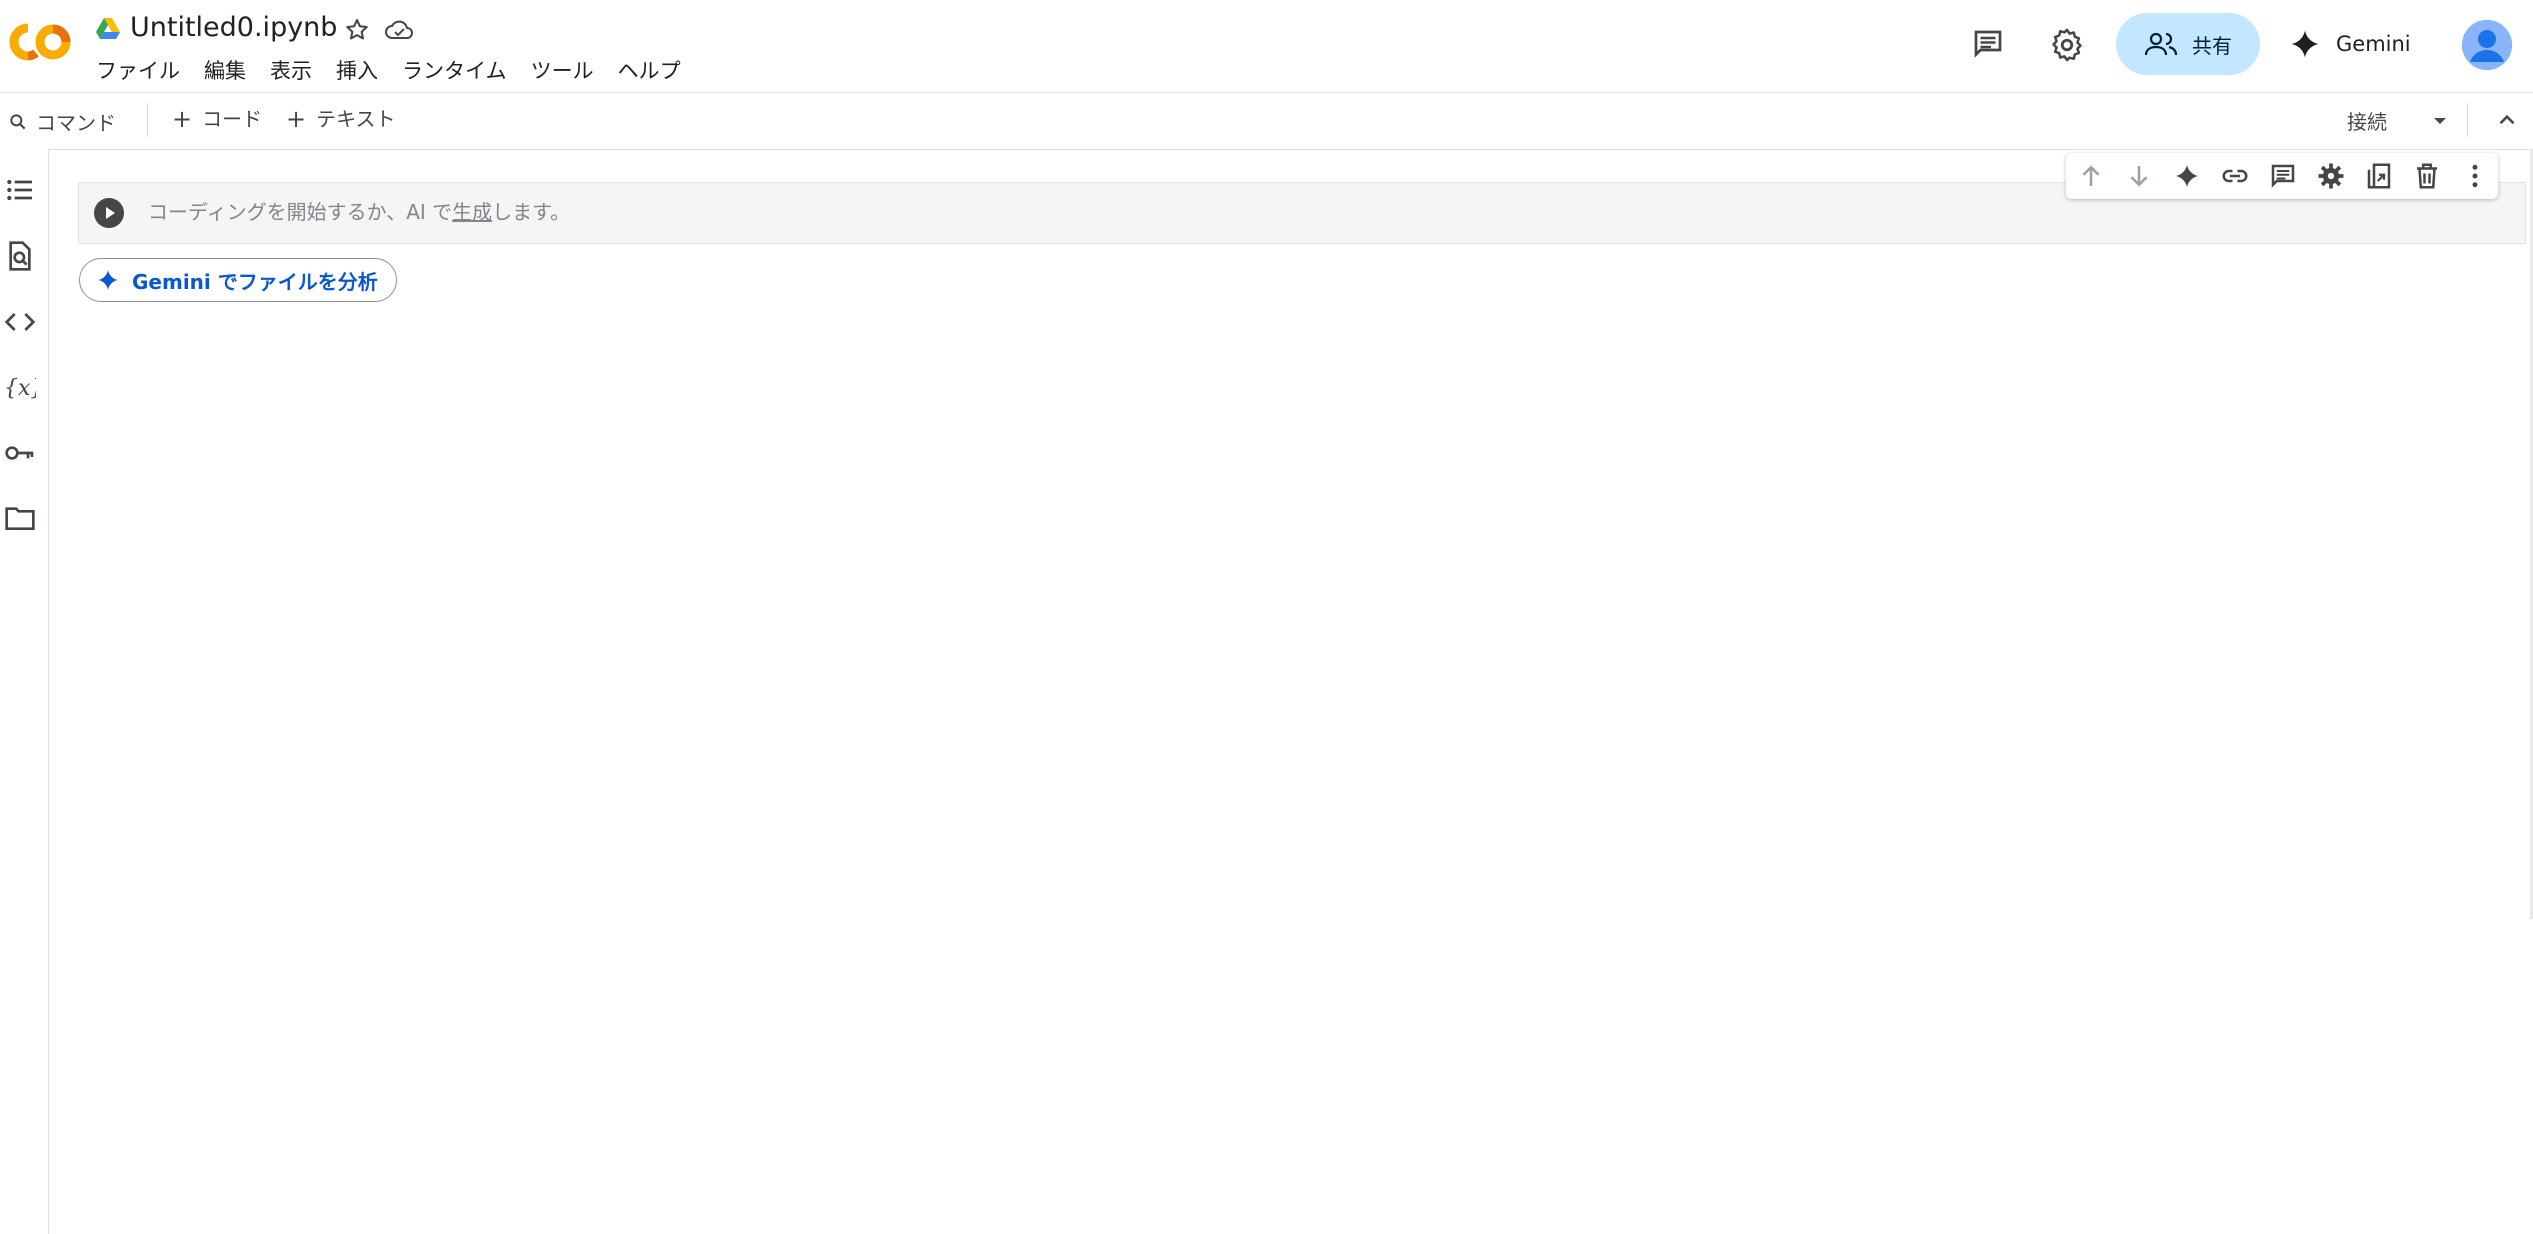 The width and height of the screenshot is (2533, 1234). I want to click on generate-link: 生成, so click(472, 212).